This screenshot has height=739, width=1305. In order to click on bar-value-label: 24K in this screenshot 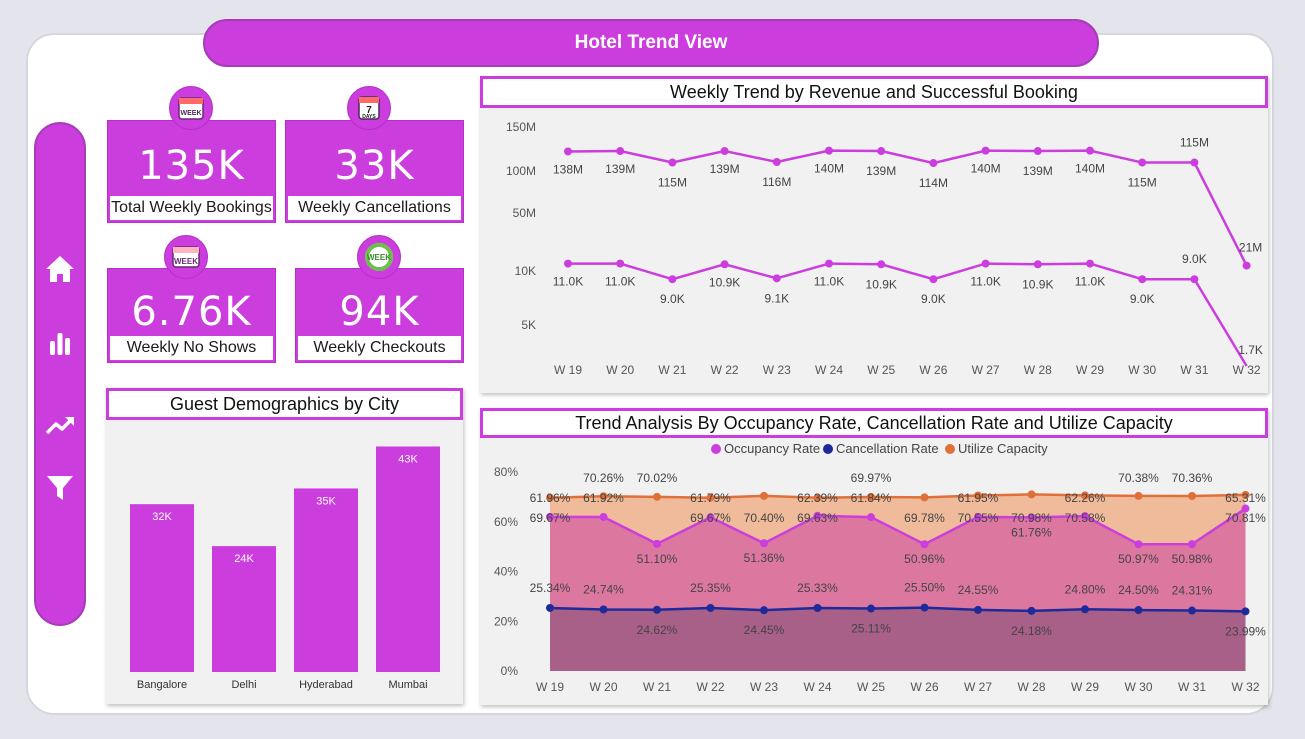, I will do `click(244, 559)`.